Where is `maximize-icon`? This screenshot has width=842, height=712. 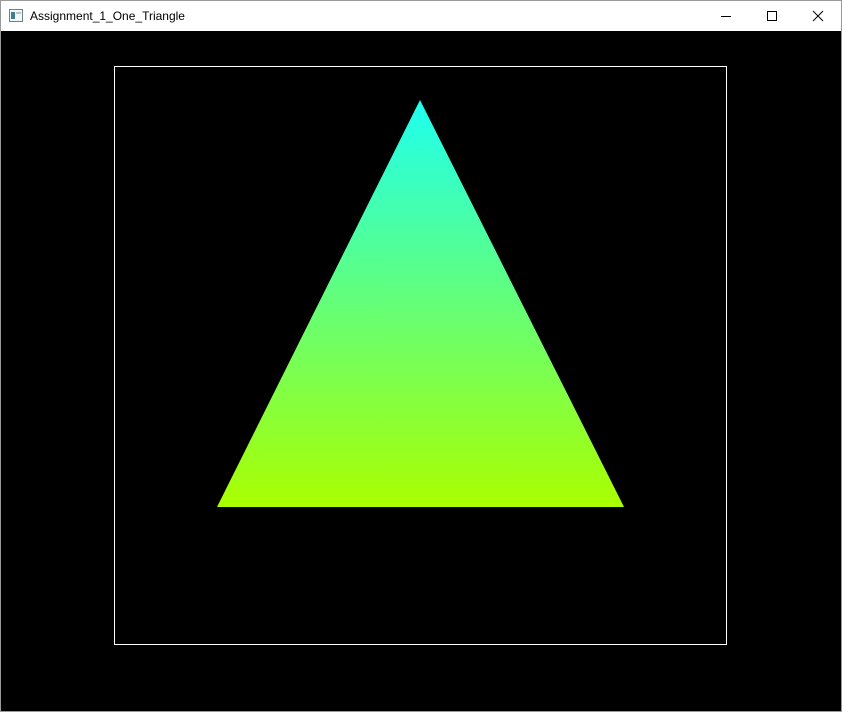 maximize-icon is located at coordinates (772, 16).